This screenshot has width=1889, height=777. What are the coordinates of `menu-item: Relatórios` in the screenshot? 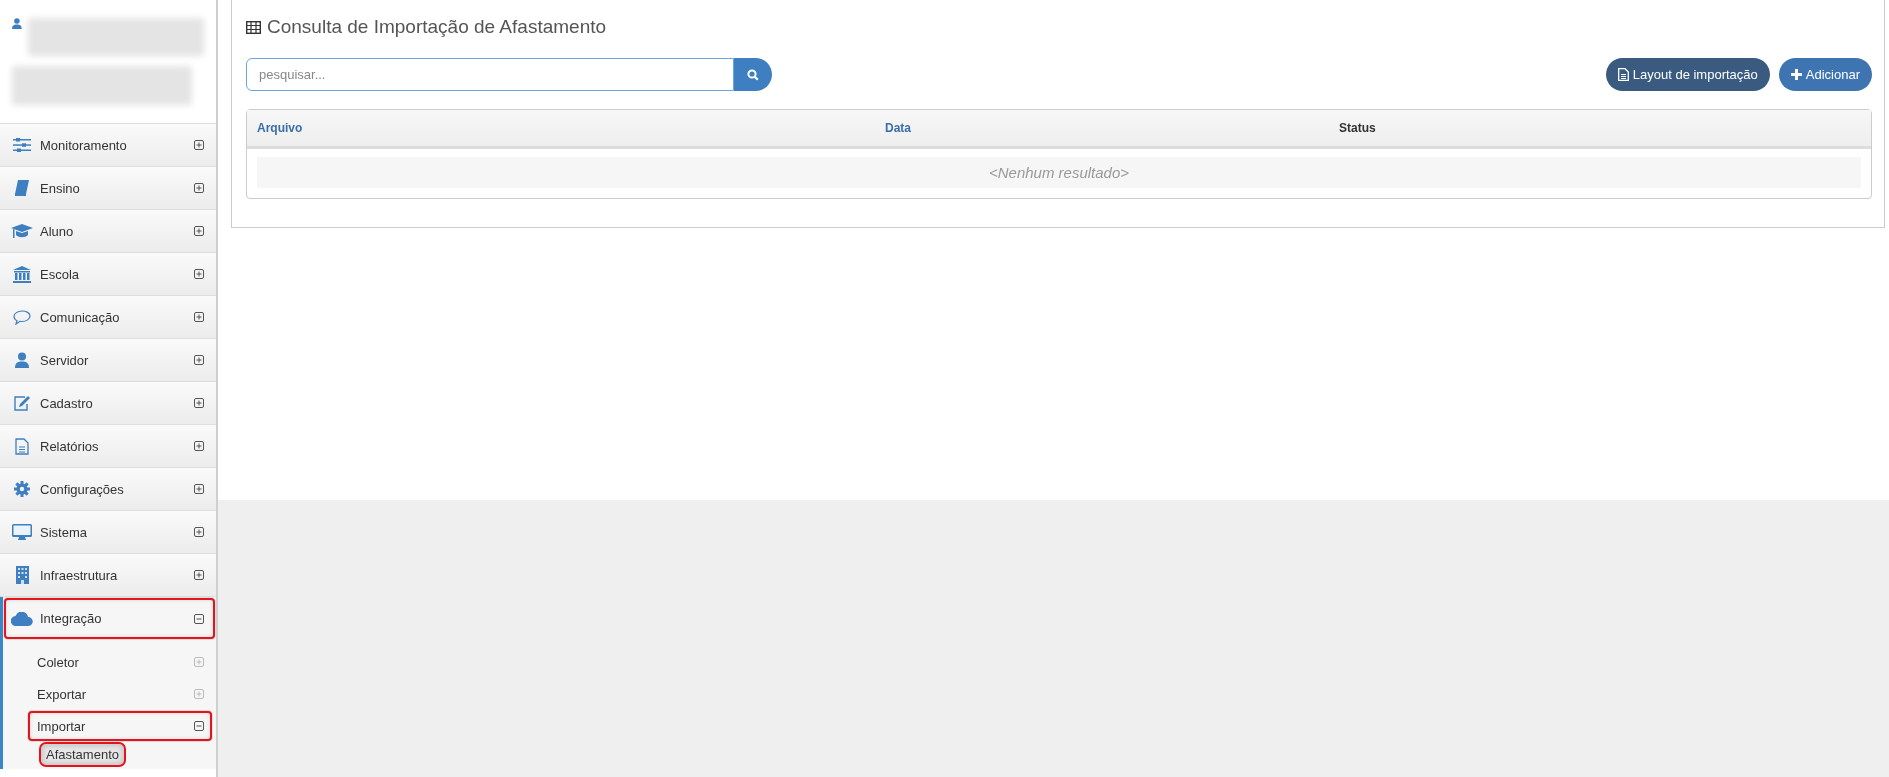 It's located at (108, 446).